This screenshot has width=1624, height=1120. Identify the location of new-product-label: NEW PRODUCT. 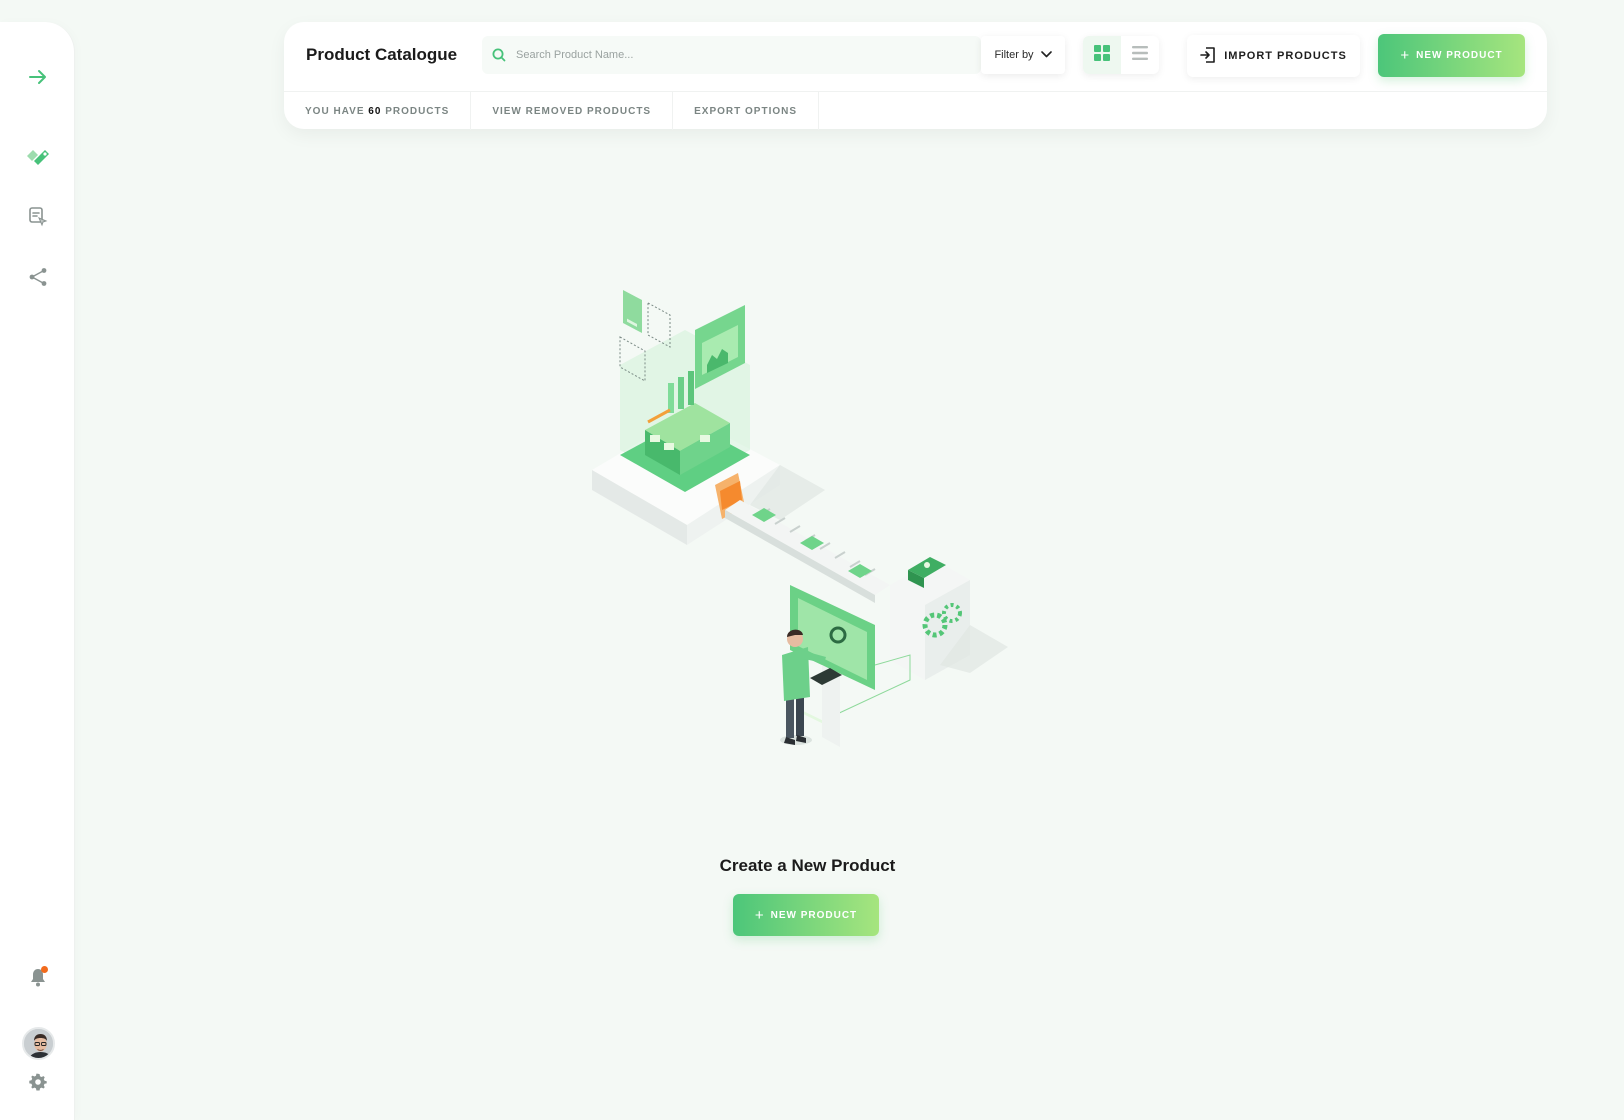
(1459, 55).